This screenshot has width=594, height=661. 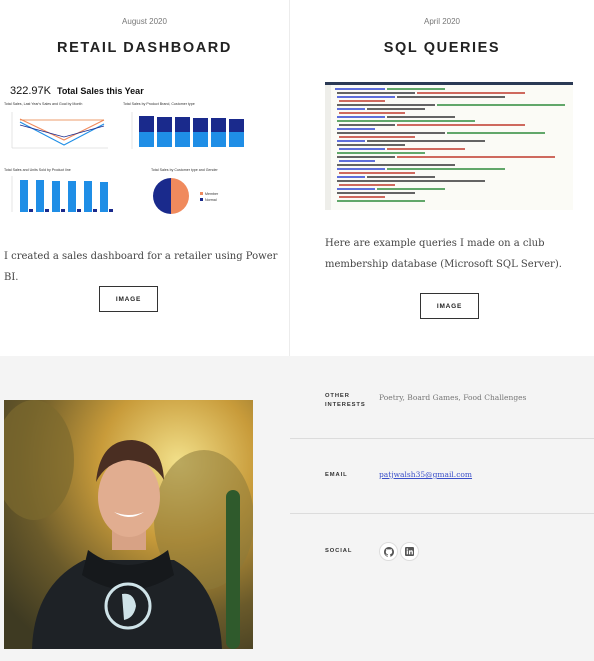 What do you see at coordinates (144, 48) in the screenshot?
I see `project-title: RETAIL DASHBOARD` at bounding box center [144, 48].